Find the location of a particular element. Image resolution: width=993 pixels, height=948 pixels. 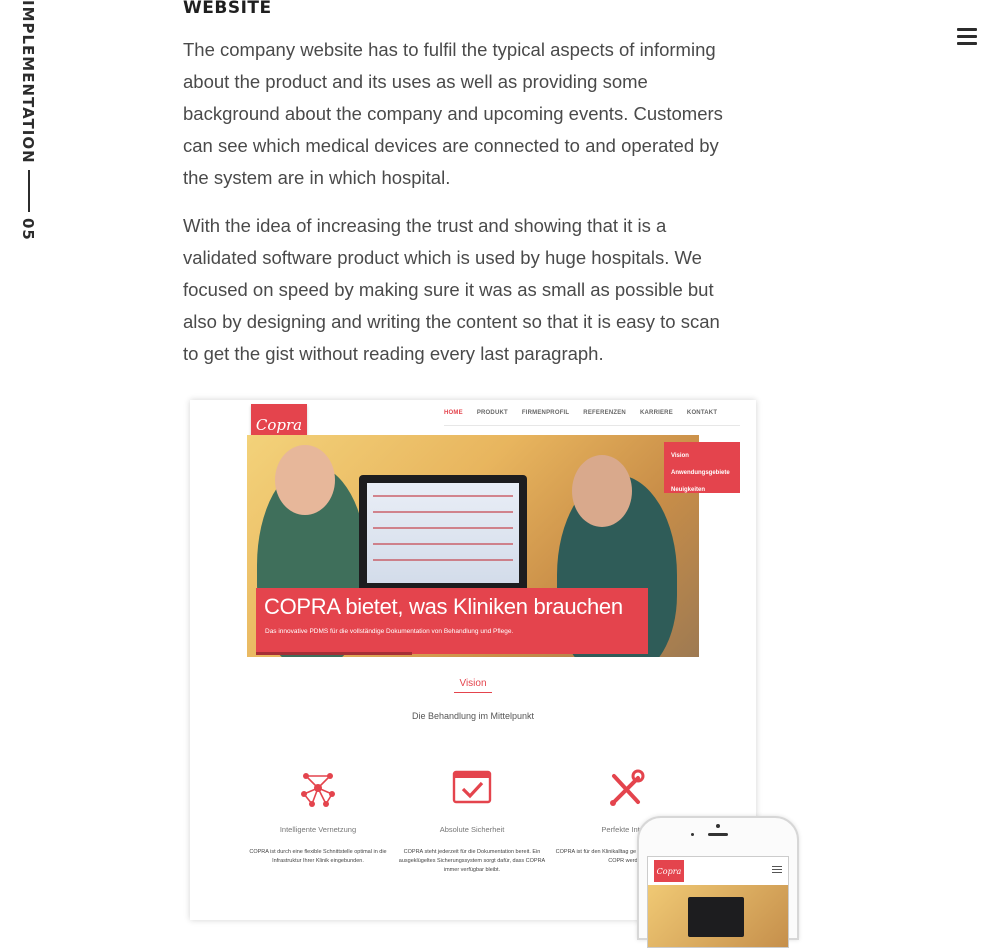

mockup-nav-divider is located at coordinates (592, 425).